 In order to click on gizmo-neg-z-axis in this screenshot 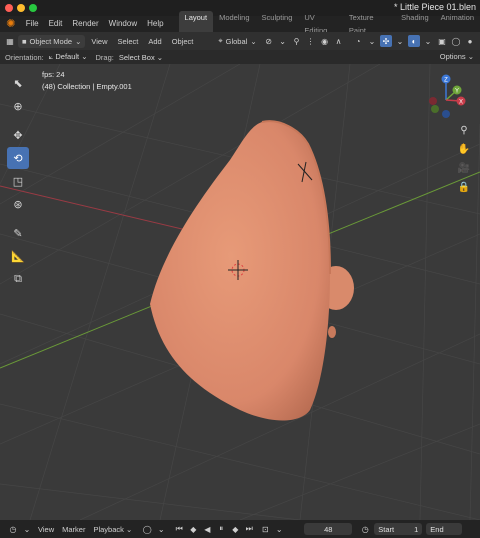, I will do `click(446, 114)`.